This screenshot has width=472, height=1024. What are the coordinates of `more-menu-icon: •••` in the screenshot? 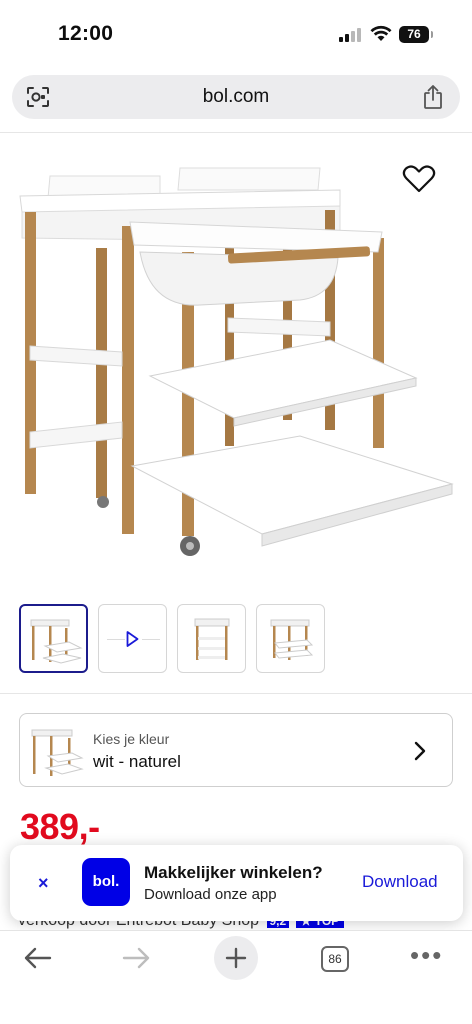 It's located at (426, 955).